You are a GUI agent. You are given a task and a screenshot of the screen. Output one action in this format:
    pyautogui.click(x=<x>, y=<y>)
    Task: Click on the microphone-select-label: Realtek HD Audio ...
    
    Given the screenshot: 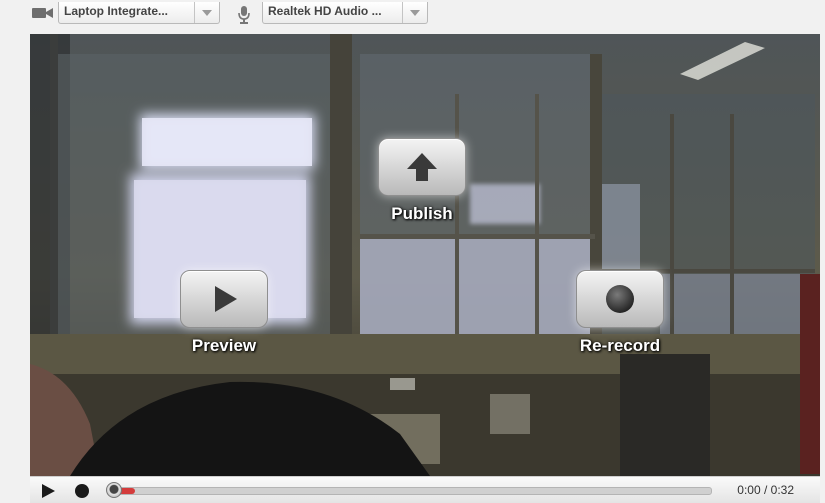 What is the action you would take?
    pyautogui.click(x=325, y=11)
    